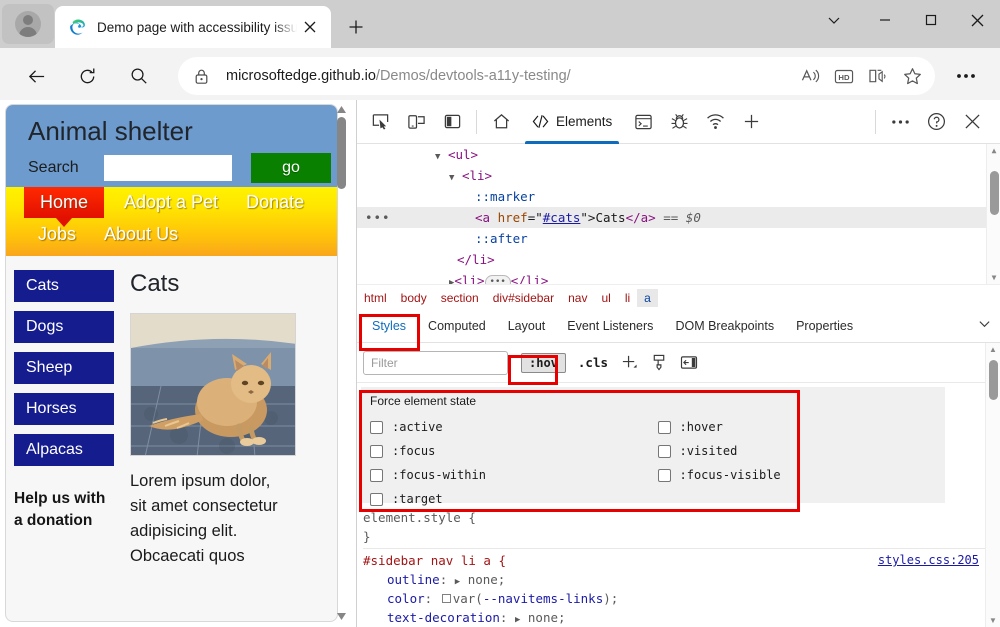 The width and height of the screenshot is (1000, 627). Describe the element at coordinates (593, 362) in the screenshot. I see `element-classes-button: .cls` at that location.